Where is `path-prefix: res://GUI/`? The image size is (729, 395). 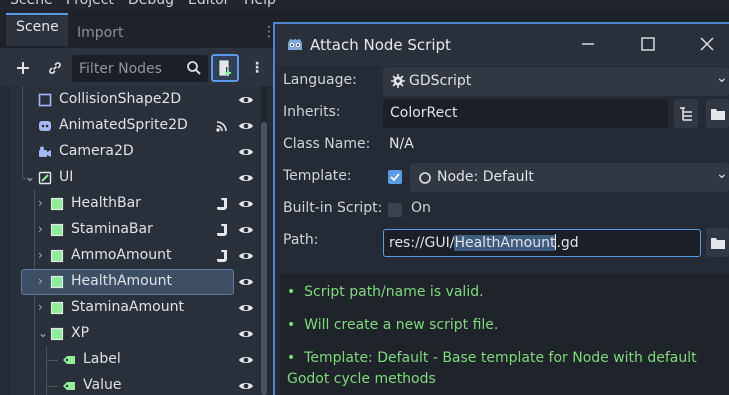 path-prefix: res://GUI/ is located at coordinates (422, 243).